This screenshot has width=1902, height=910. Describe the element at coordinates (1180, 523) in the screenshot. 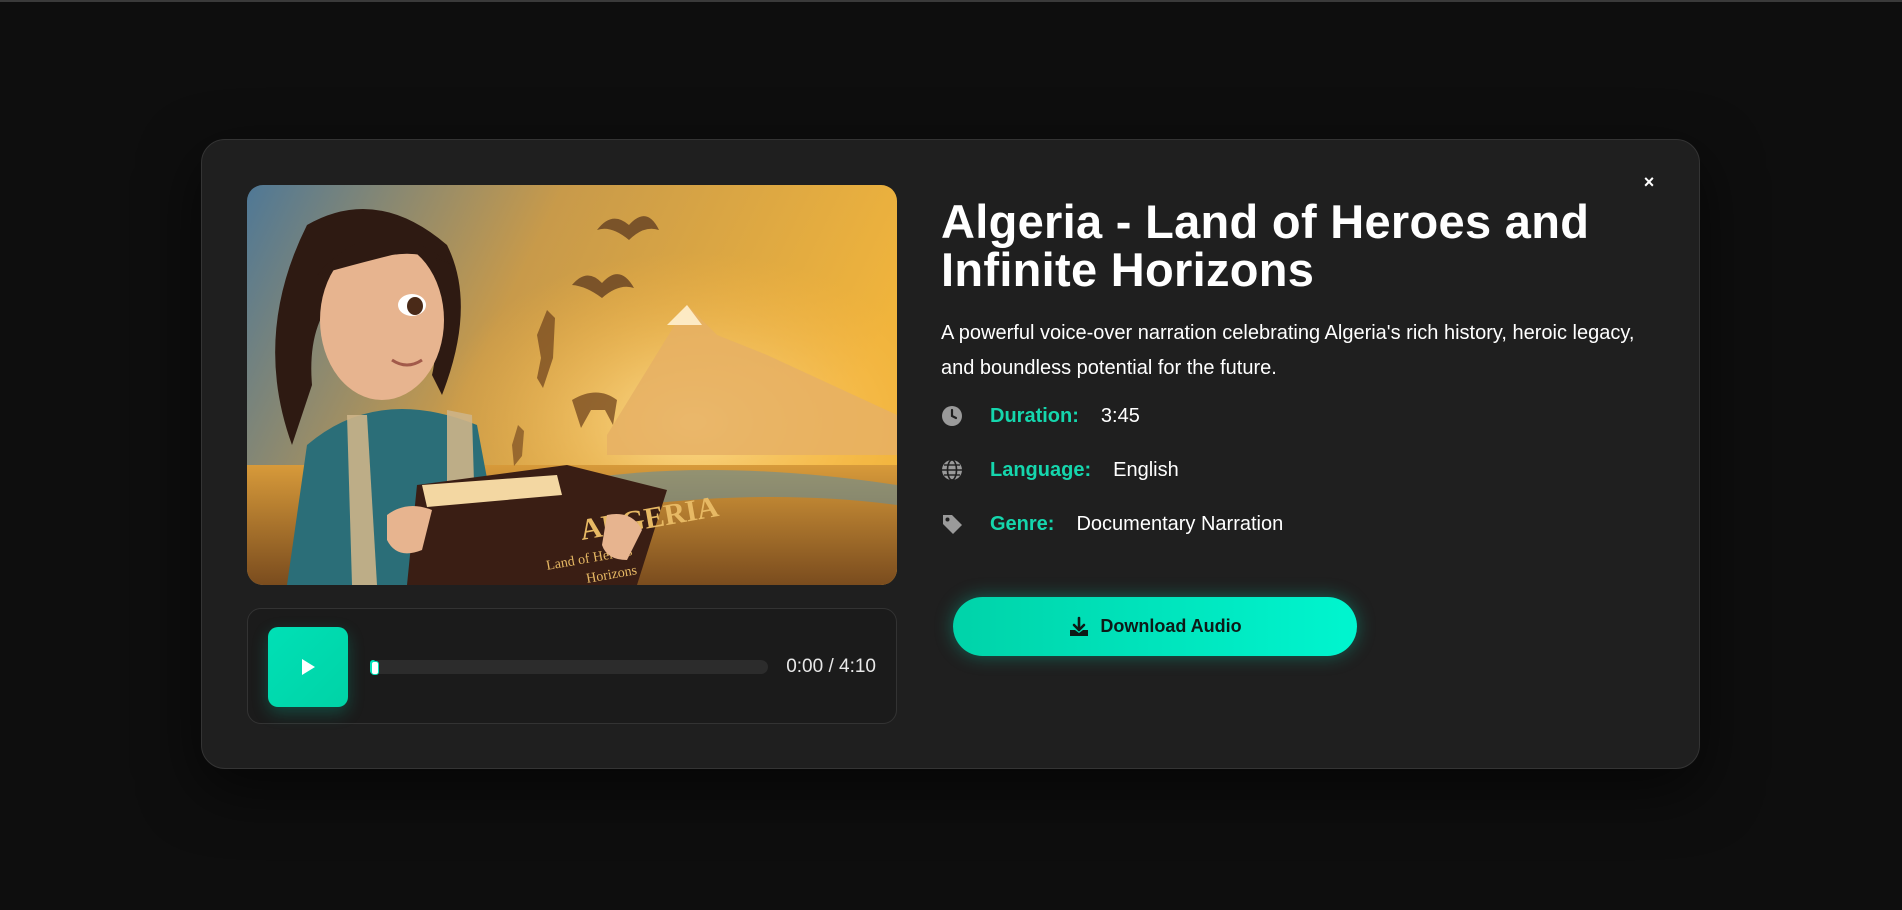

I see `genre-value: Documentary Narration` at that location.